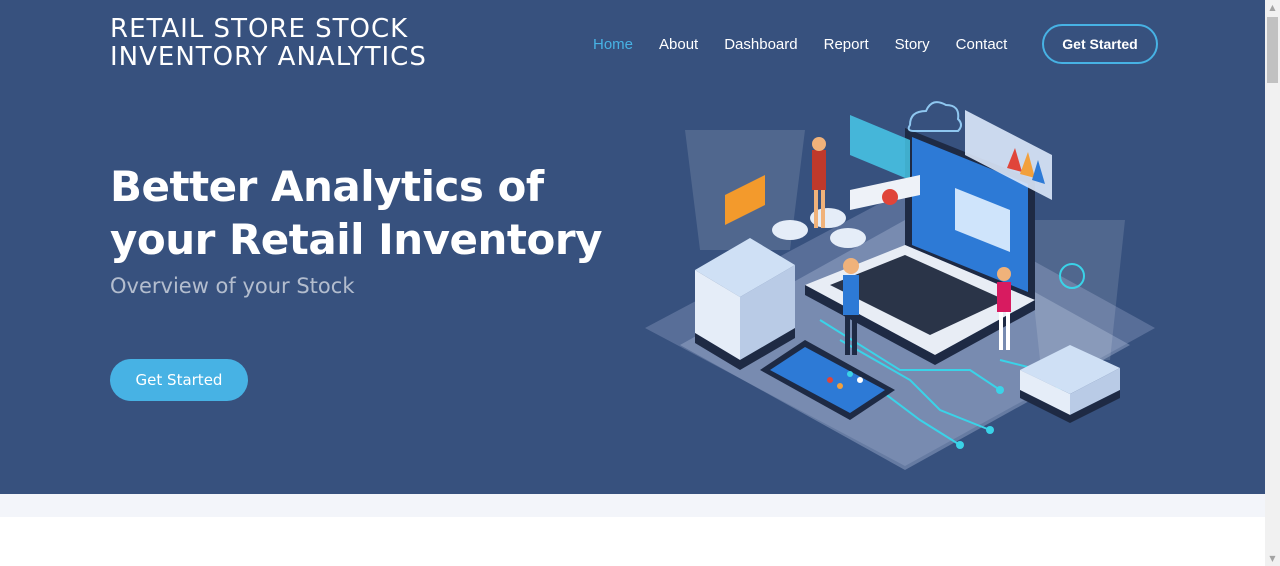 This screenshot has height=566, width=1280. Describe the element at coordinates (290, 43) in the screenshot. I see `site-logo: RETAIL STORE STOCK INVENTORY ANALYTICS` at that location.